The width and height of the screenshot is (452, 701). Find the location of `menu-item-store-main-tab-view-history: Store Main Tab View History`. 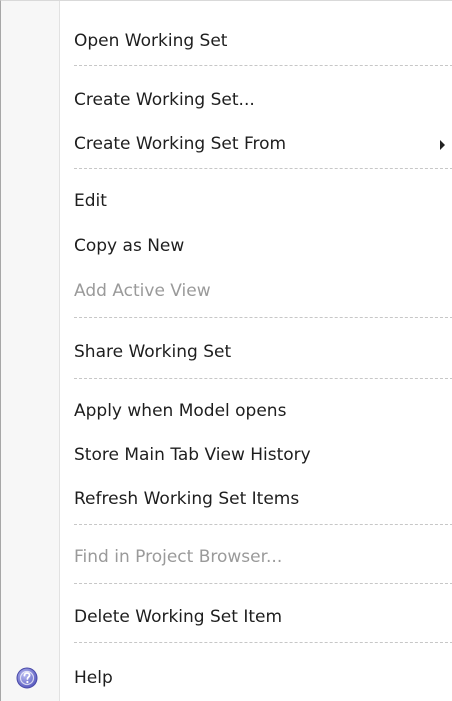

menu-item-store-main-tab-view-history: Store Main Tab View History is located at coordinates (256, 455).